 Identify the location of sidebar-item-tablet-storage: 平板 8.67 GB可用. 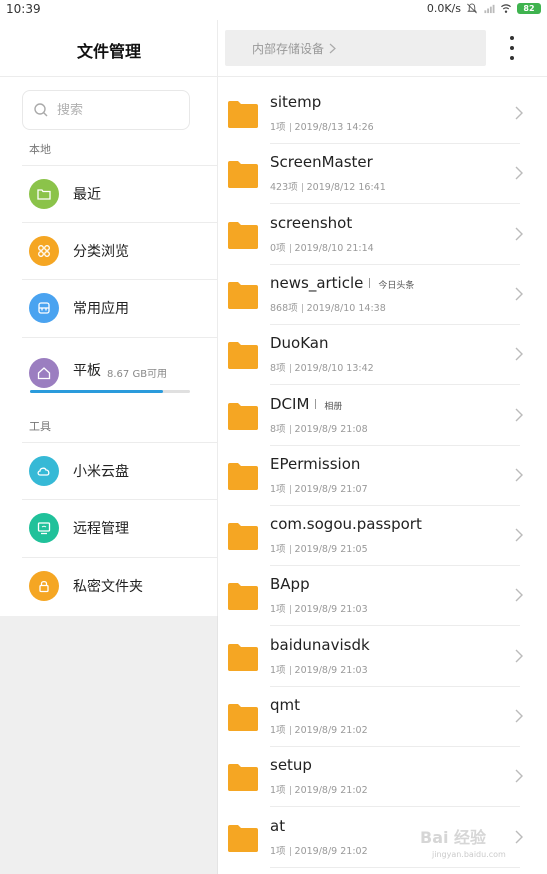
(120, 371).